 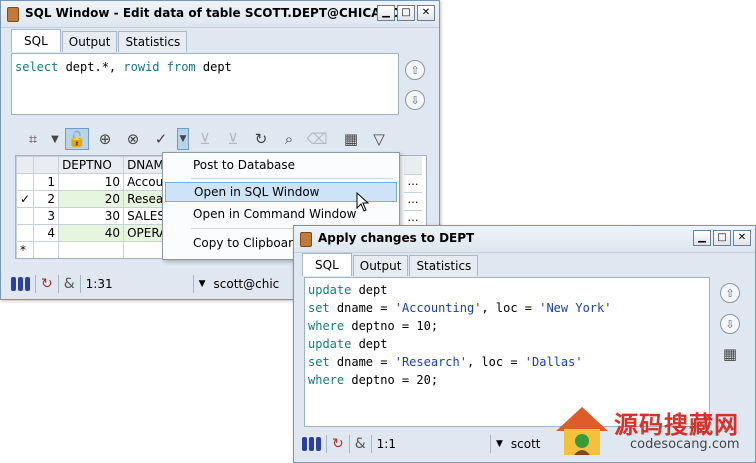 I want to click on table-row-new: *, so click(x=99, y=249).